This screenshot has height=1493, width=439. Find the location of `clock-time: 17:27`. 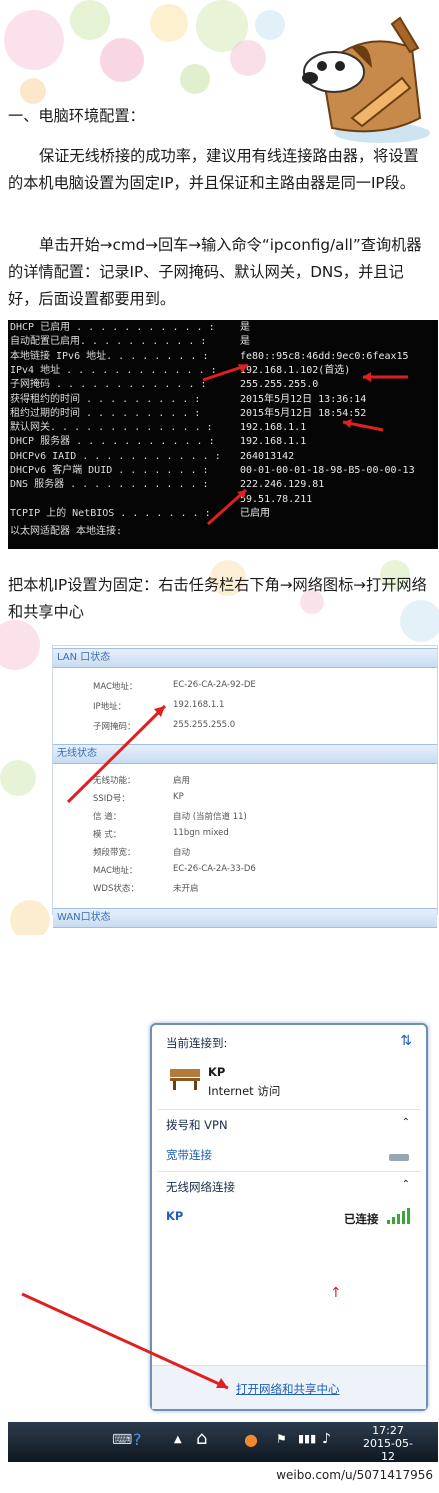

clock-time: 17:27 is located at coordinates (388, 1430).